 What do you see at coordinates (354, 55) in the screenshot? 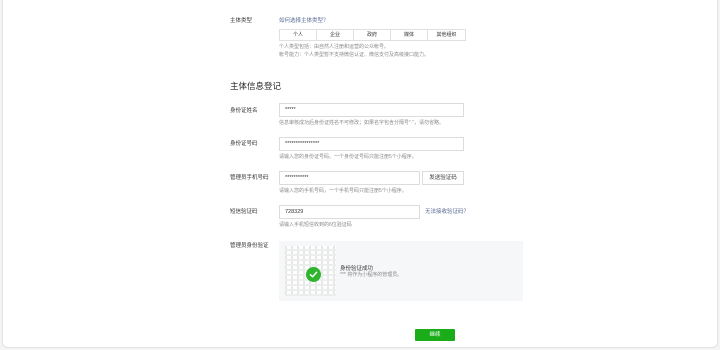
I see `entity-type-capability-tip: 帐号能力：个人类型暂不支持微信认证、微信支付及高级接口能力。` at bounding box center [354, 55].